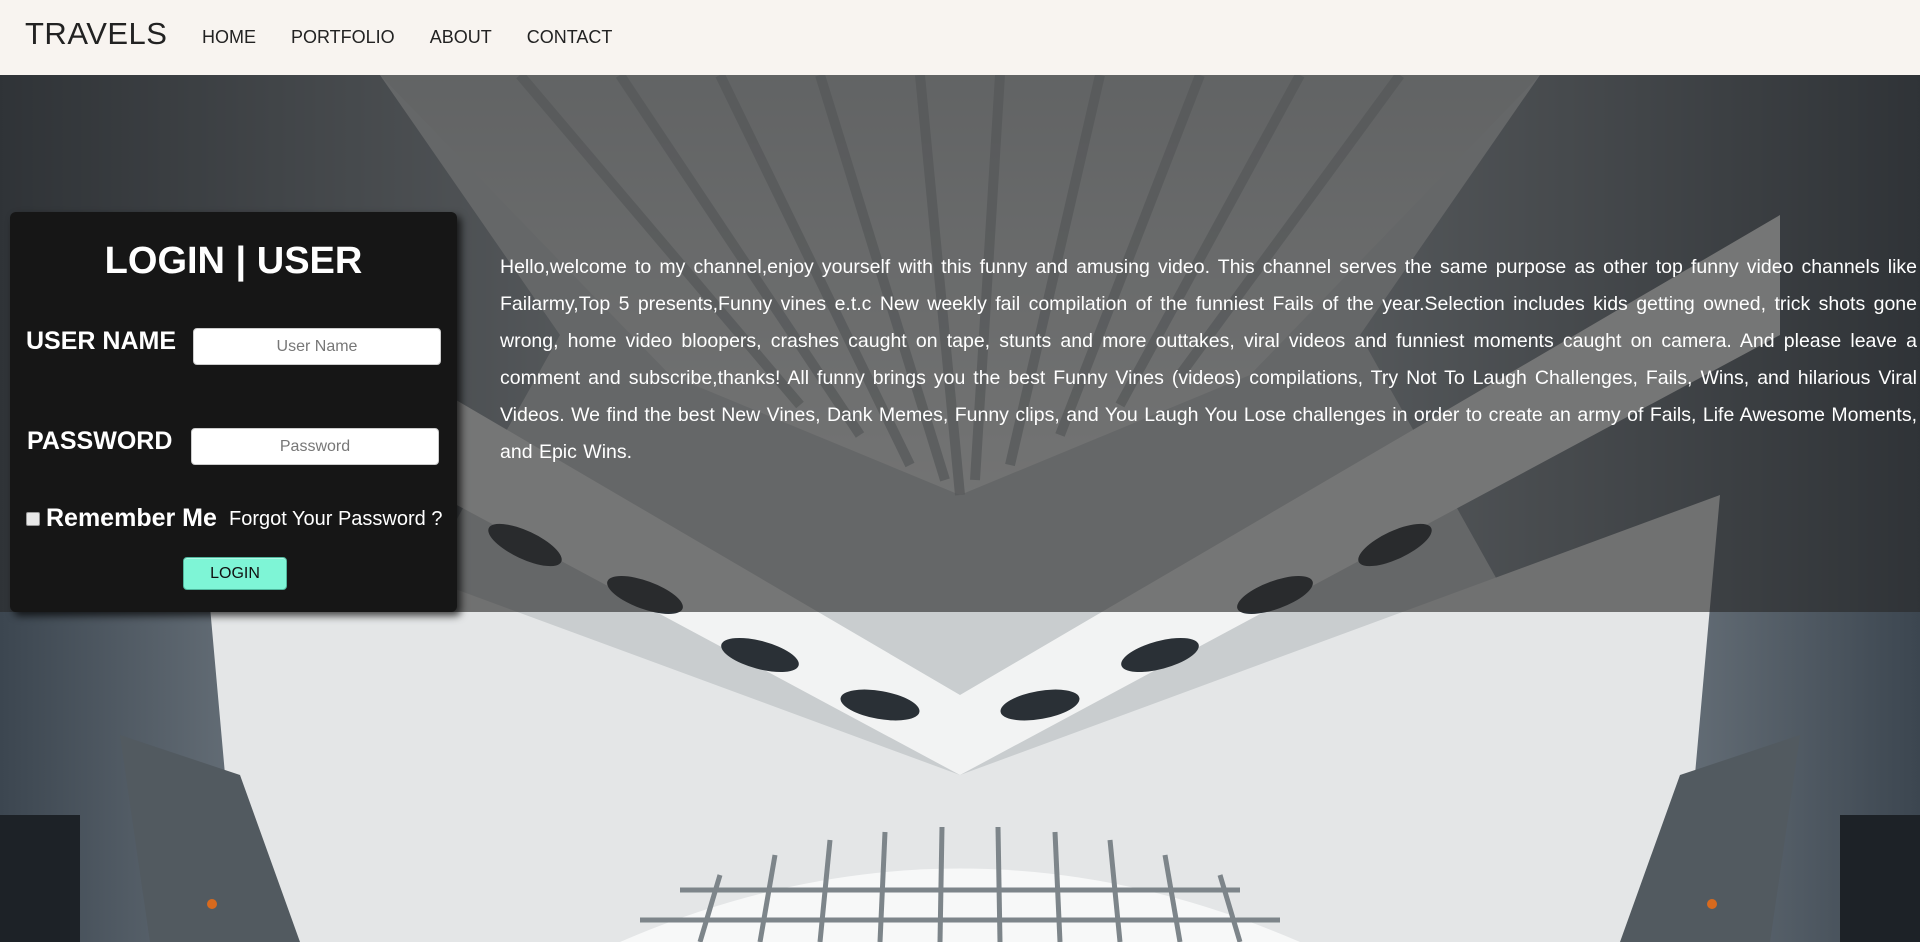  I want to click on remember-checkbox, so click(33, 518).